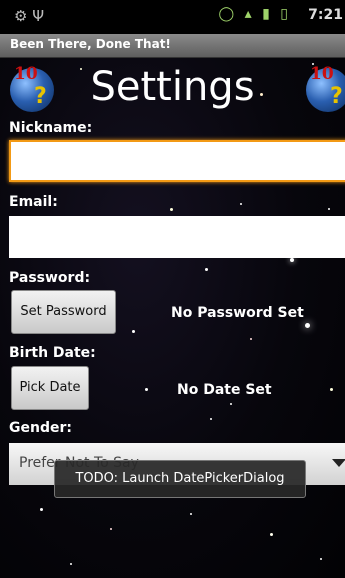 The height and width of the screenshot is (578, 345). What do you see at coordinates (172, 87) in the screenshot?
I see `page-title: Settings` at bounding box center [172, 87].